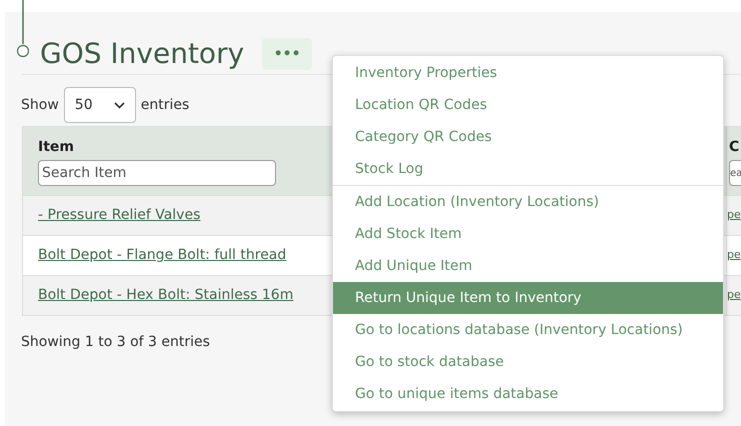  Describe the element at coordinates (528, 298) in the screenshot. I see `menu-item: Return Unique Item to Inventory` at that location.